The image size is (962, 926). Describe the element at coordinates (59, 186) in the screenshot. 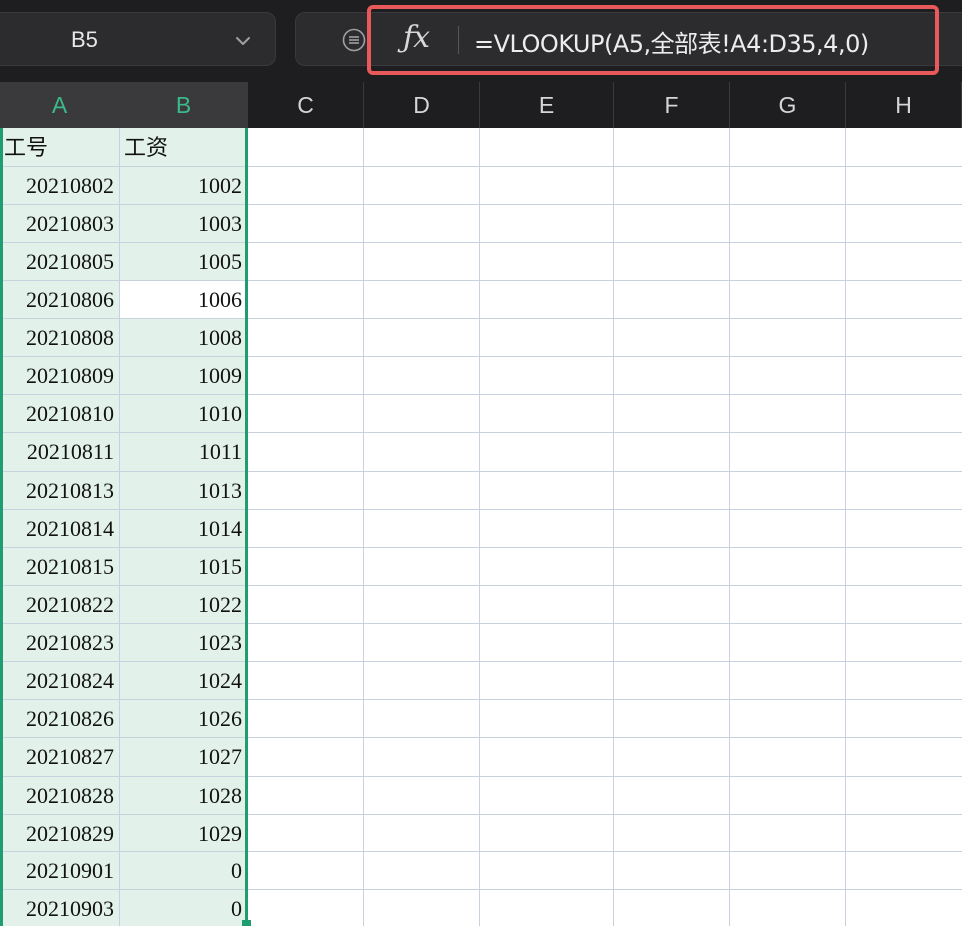

I see `cell-employee-id: 20210802` at that location.